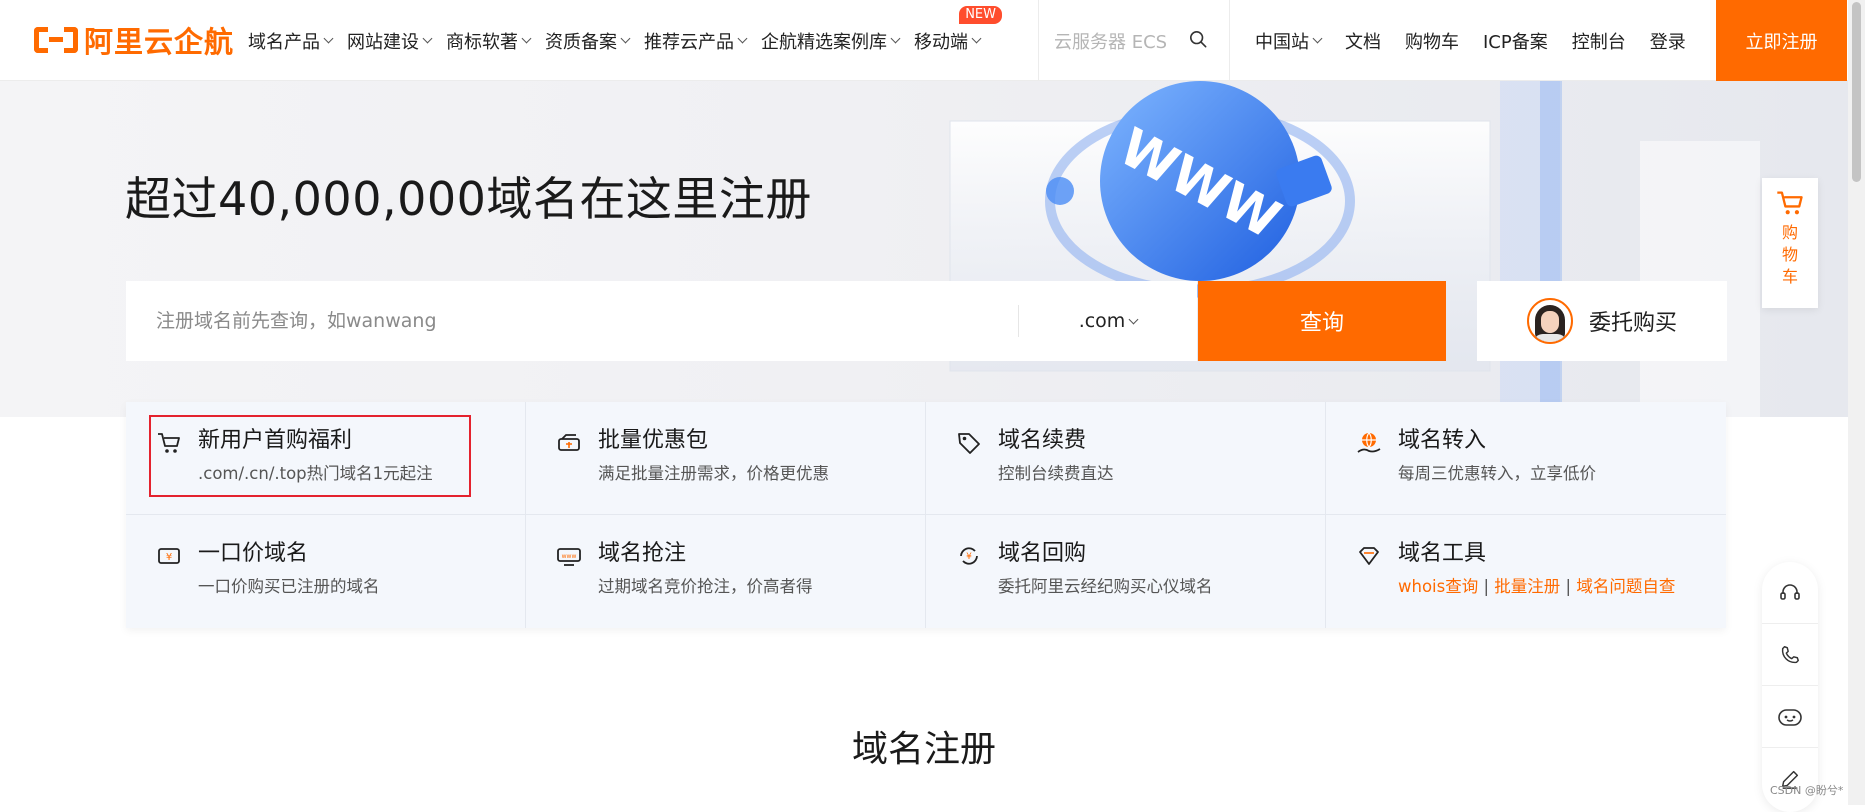  I want to click on yen-cycle-icon: ¥, so click(969, 556).